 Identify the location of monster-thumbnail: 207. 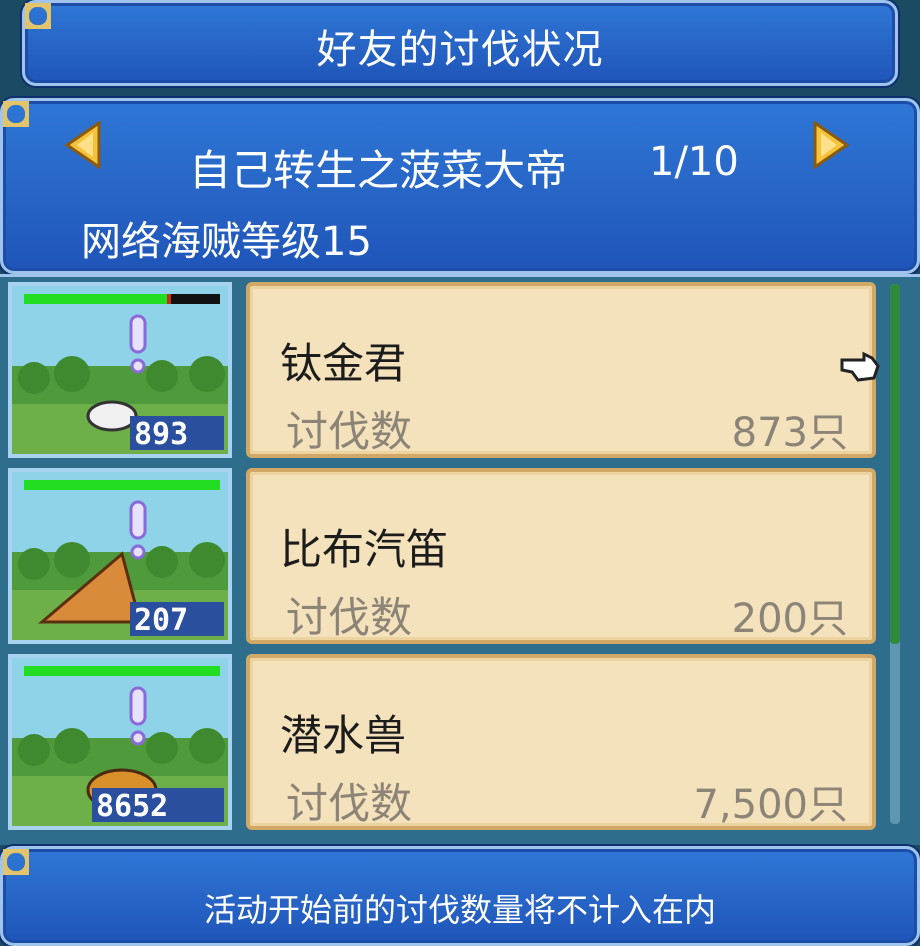
(120, 556).